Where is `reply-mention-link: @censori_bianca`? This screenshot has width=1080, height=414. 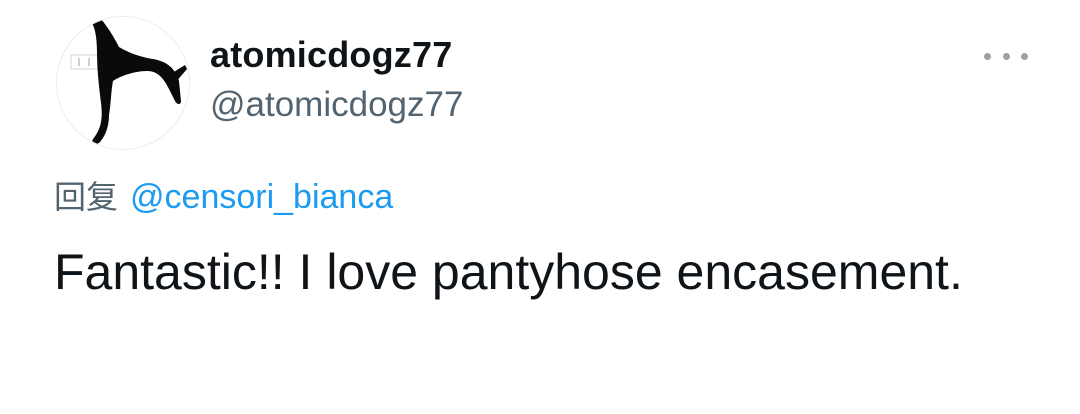 reply-mention-link: @censori_bianca is located at coordinates (261, 197).